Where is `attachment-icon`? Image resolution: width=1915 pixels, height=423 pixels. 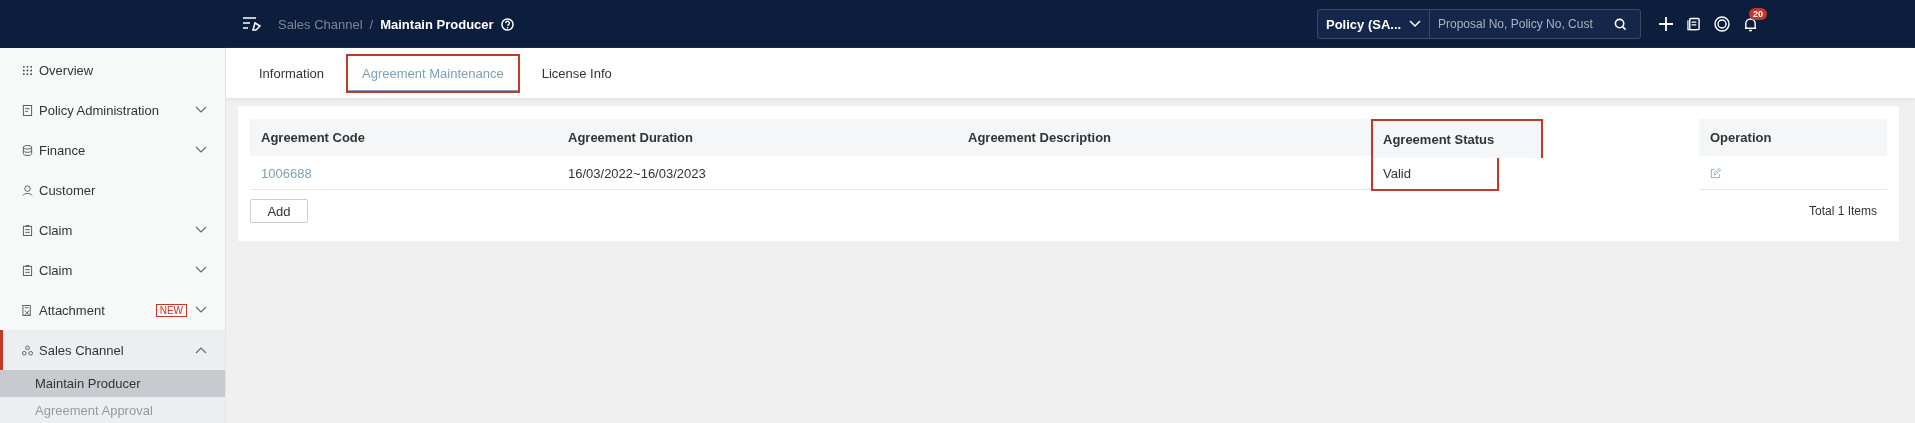
attachment-icon is located at coordinates (27, 310).